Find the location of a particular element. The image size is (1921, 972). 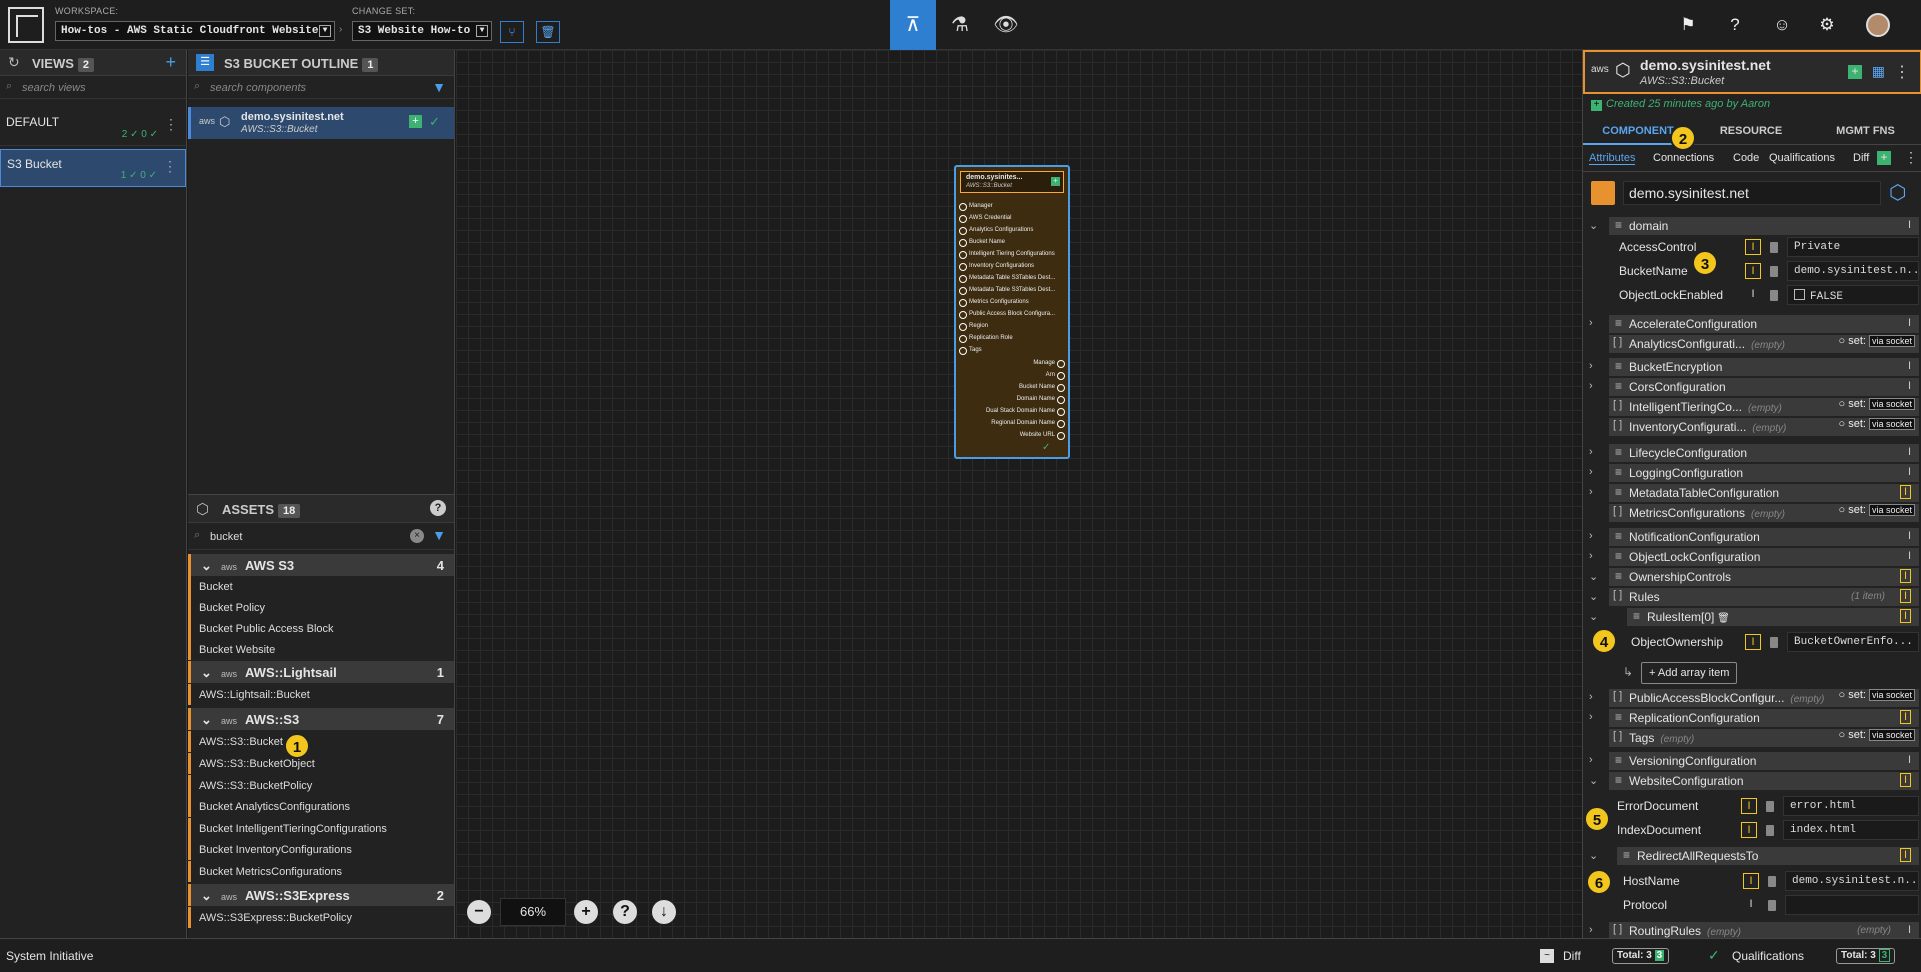

tab-mgmt-fns: MGMT FNS is located at coordinates (1865, 132).